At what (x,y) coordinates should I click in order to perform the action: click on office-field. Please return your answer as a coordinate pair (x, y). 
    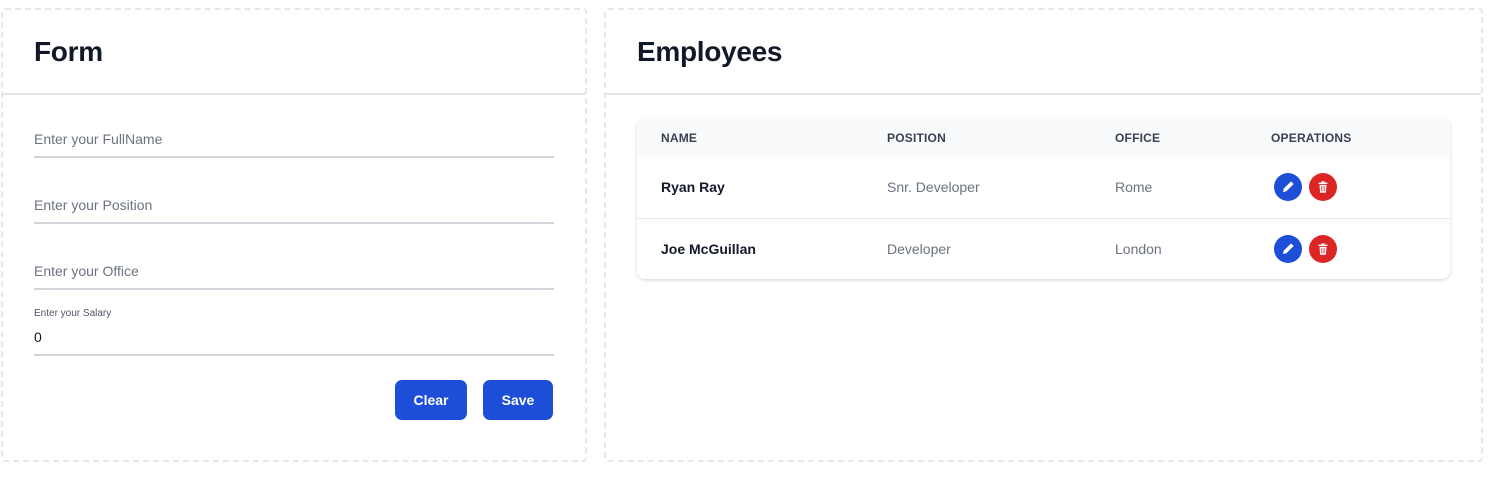
    Looking at the image, I should click on (294, 272).